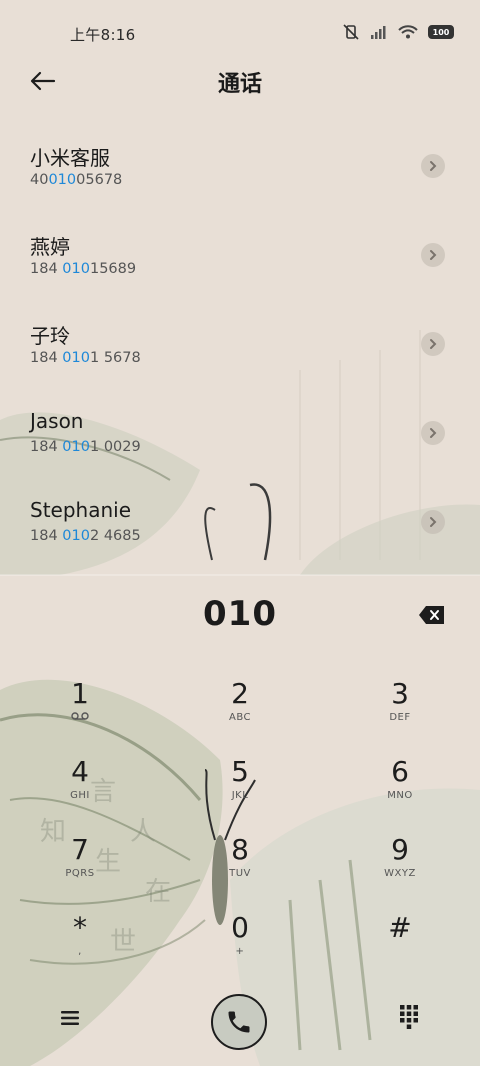  I want to click on key-letters: ,, so click(80, 951).